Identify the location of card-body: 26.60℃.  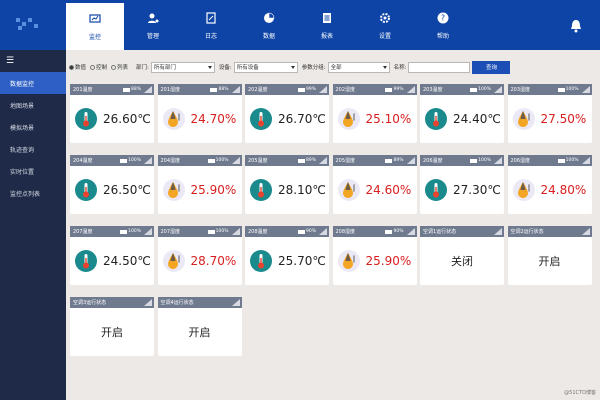
(112, 119).